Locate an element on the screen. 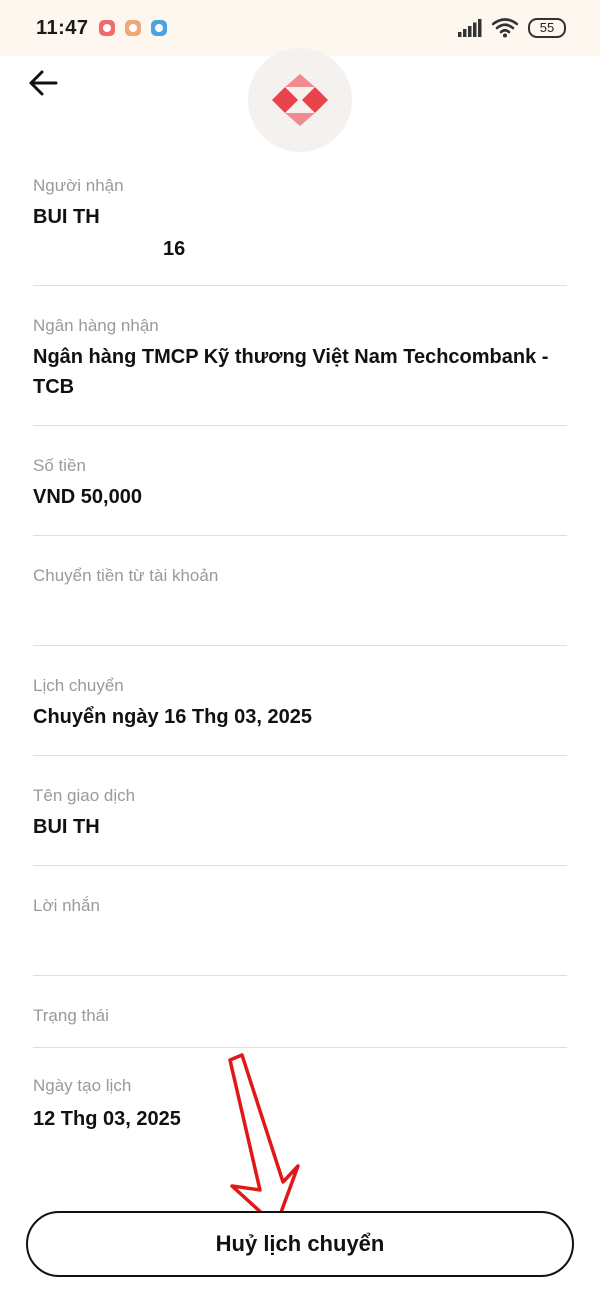  back-arrow-icon is located at coordinates (43, 83).